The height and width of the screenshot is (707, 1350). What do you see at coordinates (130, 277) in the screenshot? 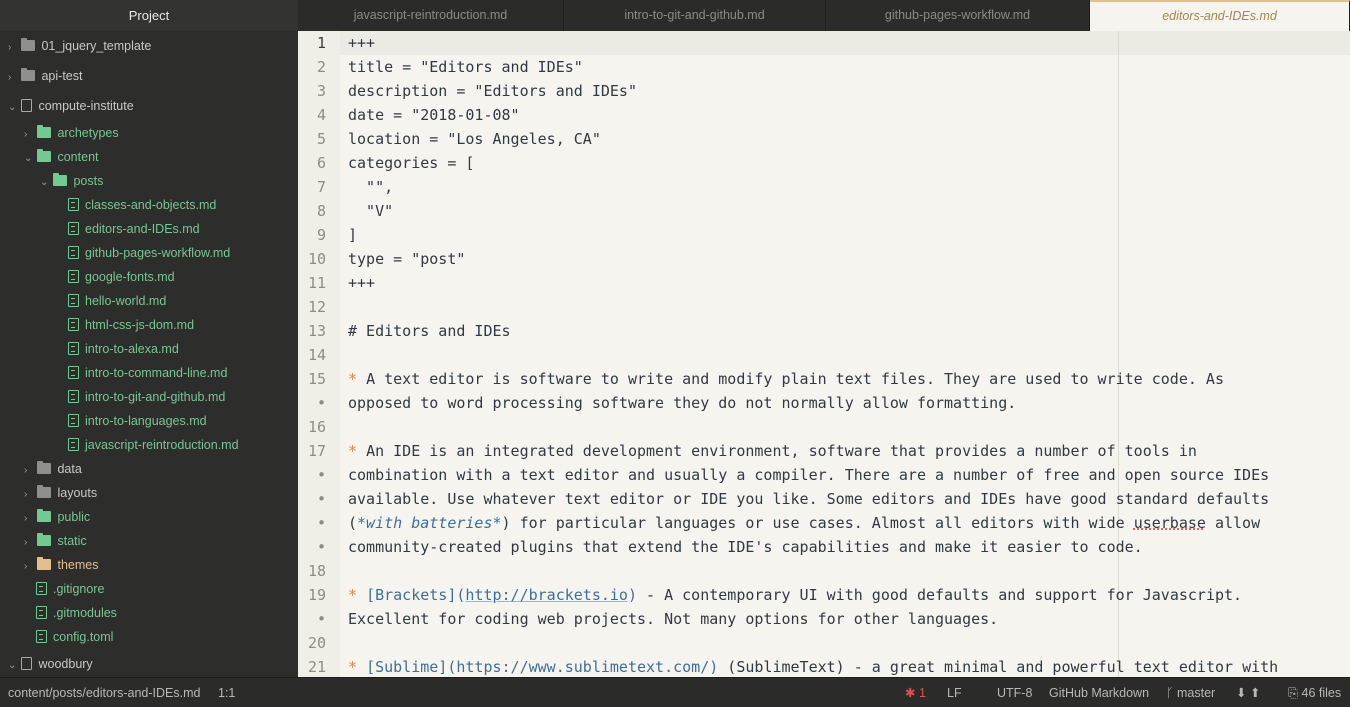
I see `tree-item-label: google-fonts.md` at bounding box center [130, 277].